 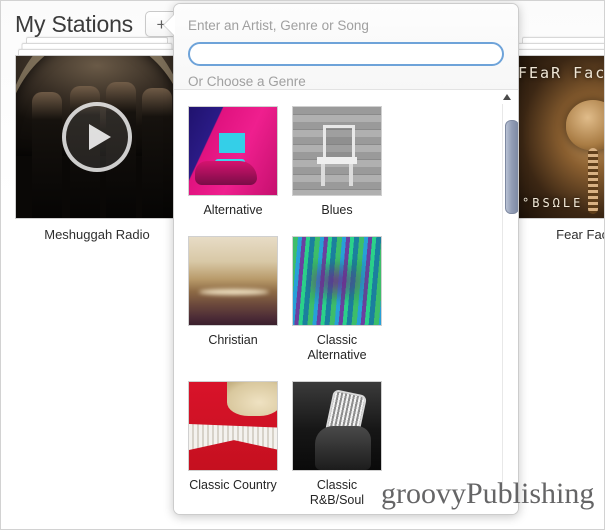 I want to click on play-icon, so click(x=97, y=137).